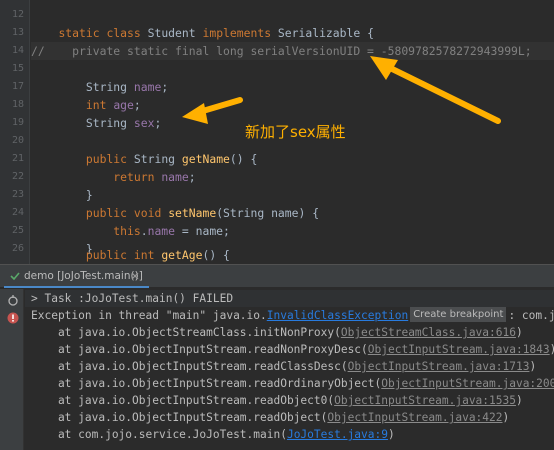  I want to click on line-number: 19, so click(17, 122).